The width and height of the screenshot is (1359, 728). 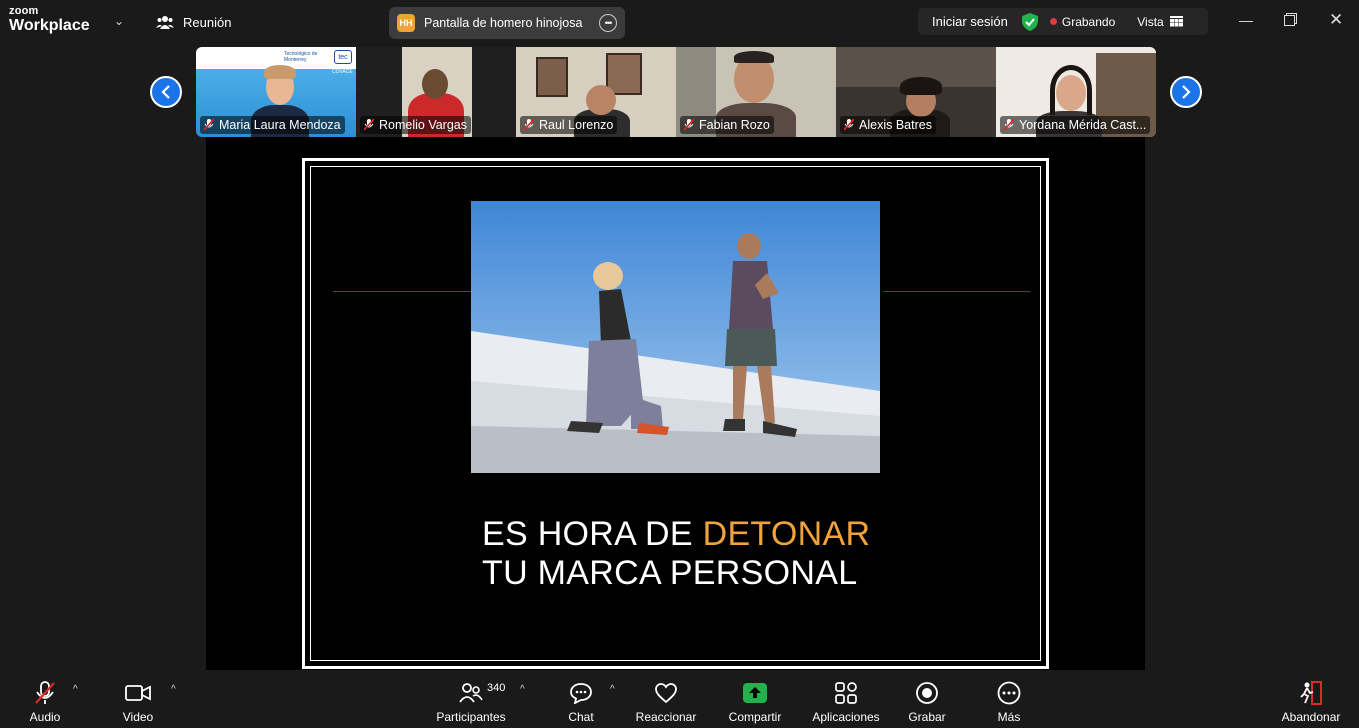 I want to click on headline-line2: TU MARCA PERSONAL, so click(x=670, y=573).